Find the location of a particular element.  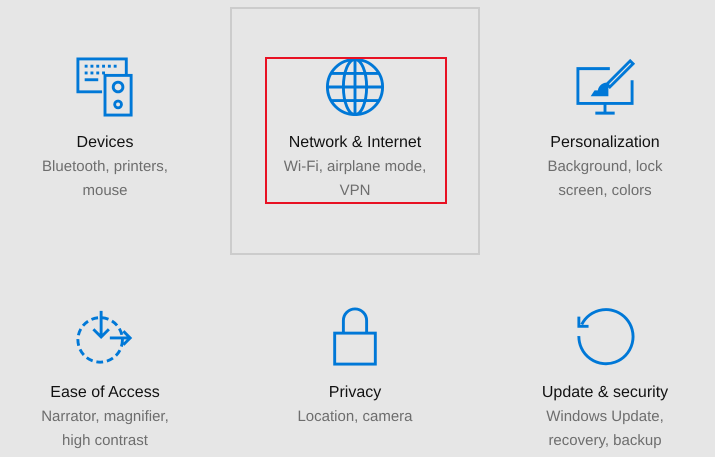

keyboard-speaker-icon is located at coordinates (105, 87).